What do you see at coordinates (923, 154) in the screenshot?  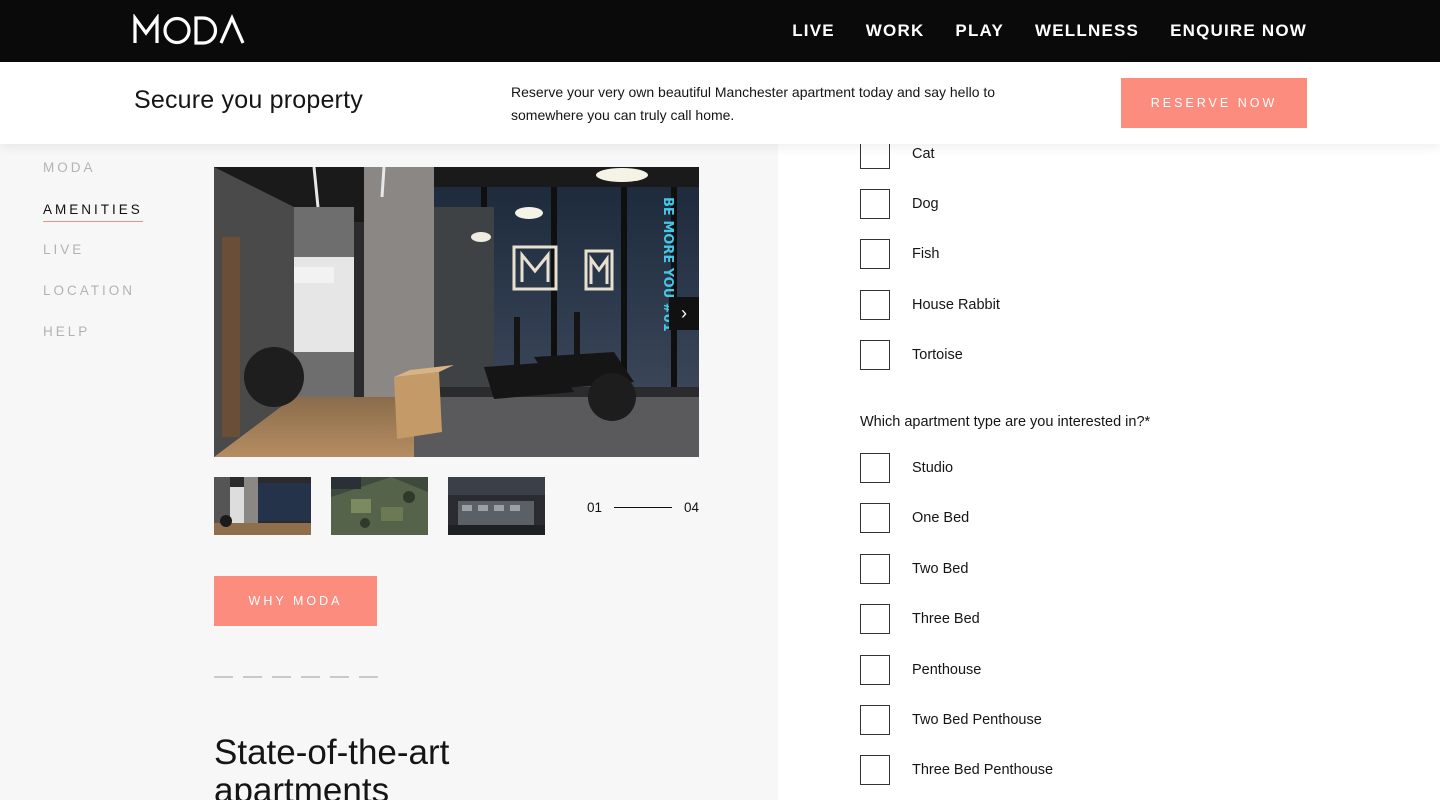 I see `pet-label-cat: Cat` at bounding box center [923, 154].